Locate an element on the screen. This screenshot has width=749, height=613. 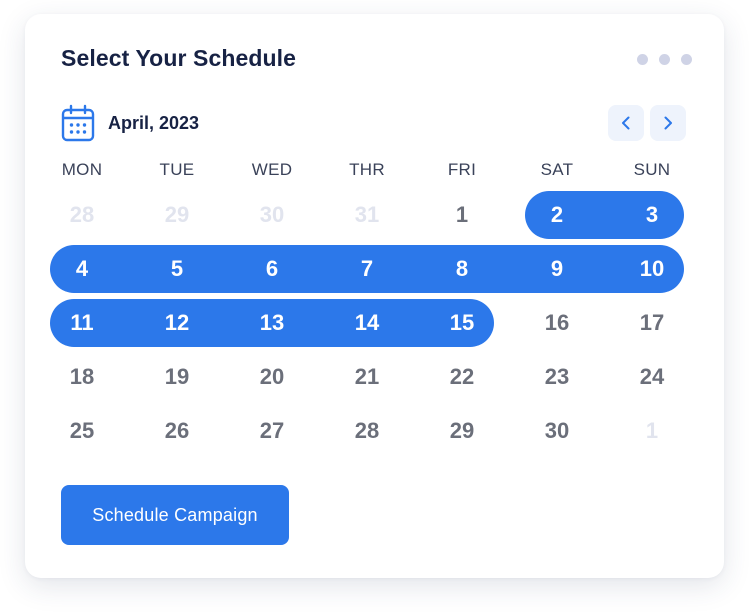
calendar-day-outside-month: 29 is located at coordinates (177, 215).